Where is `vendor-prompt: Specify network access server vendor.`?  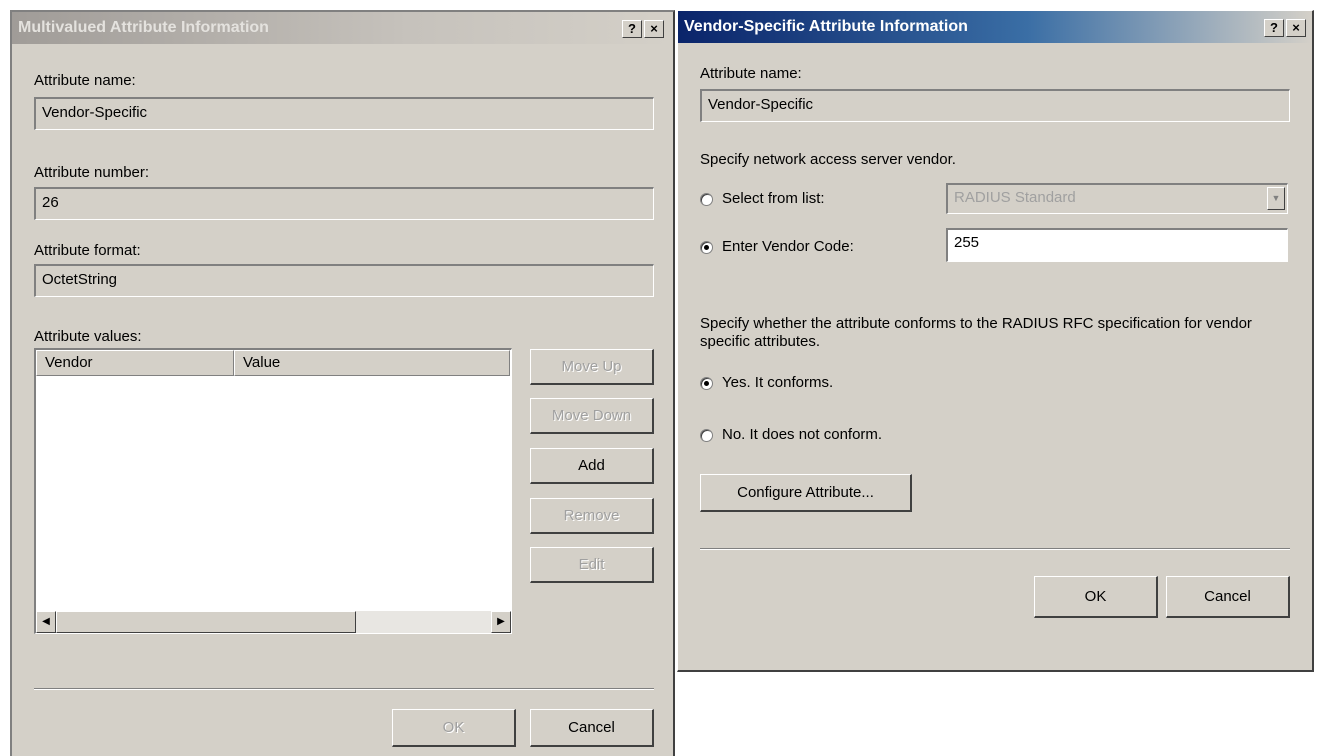 vendor-prompt: Specify network access server vendor. is located at coordinates (828, 159).